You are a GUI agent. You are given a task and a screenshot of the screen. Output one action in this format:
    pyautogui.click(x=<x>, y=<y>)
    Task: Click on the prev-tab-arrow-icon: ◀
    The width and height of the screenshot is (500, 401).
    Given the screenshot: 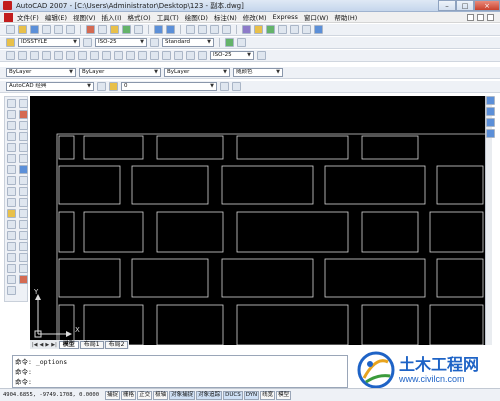 What is the action you would take?
    pyautogui.click(x=42, y=345)
    